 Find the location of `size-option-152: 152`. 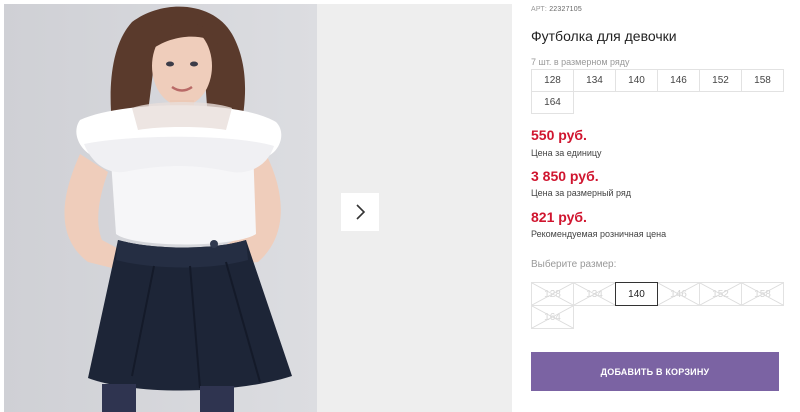

size-option-152: 152 is located at coordinates (720, 294).